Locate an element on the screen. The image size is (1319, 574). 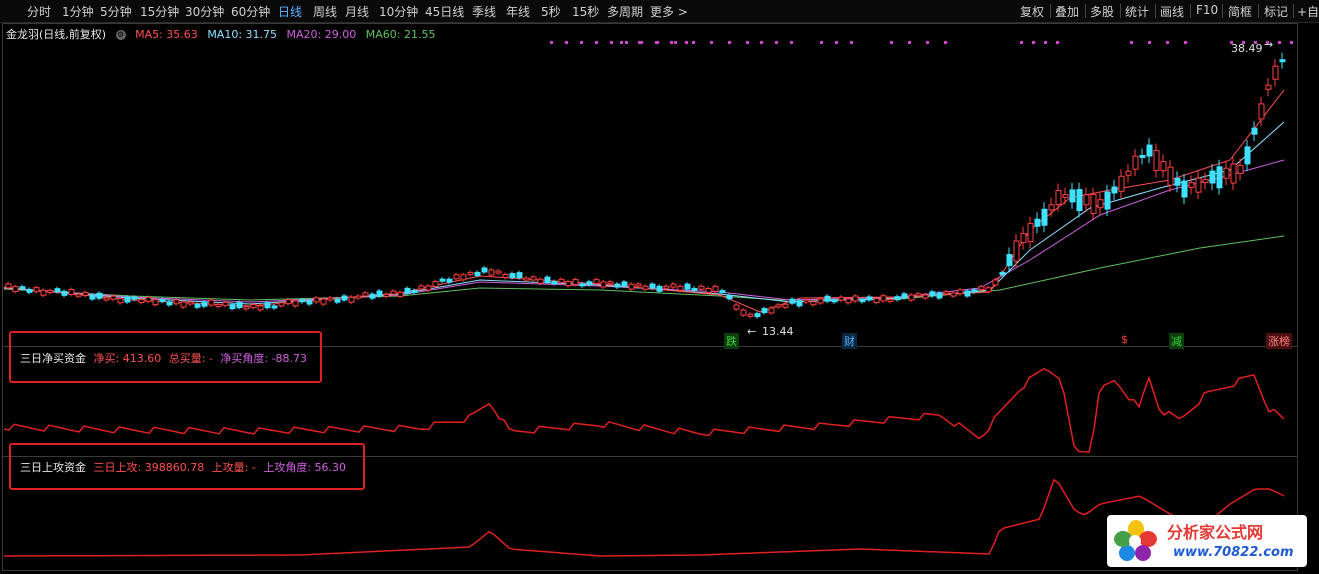
gear-icon: ⚙ is located at coordinates (120, 35).